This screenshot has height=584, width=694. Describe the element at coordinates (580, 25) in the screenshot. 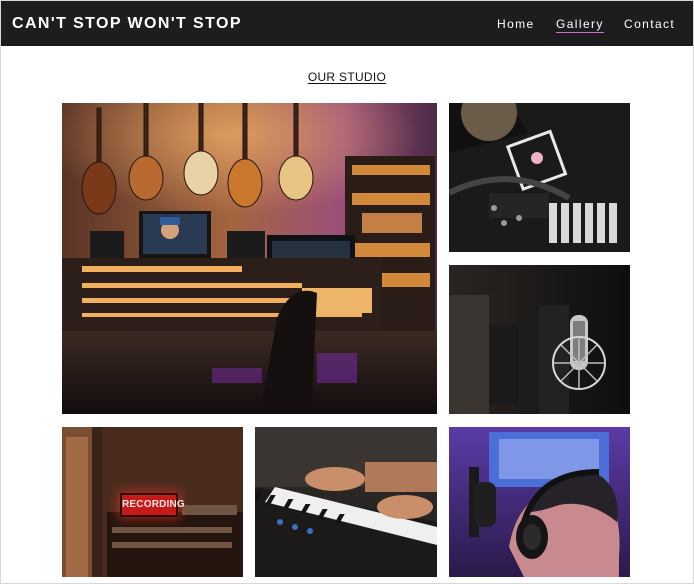

I see `nav-gallery-link: Gallery` at that location.